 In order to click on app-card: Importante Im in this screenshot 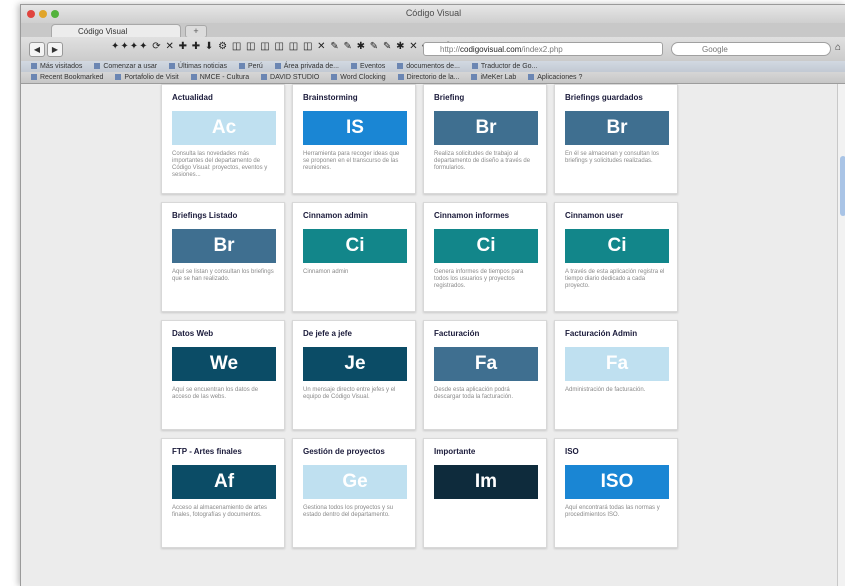, I will do `click(485, 493)`.